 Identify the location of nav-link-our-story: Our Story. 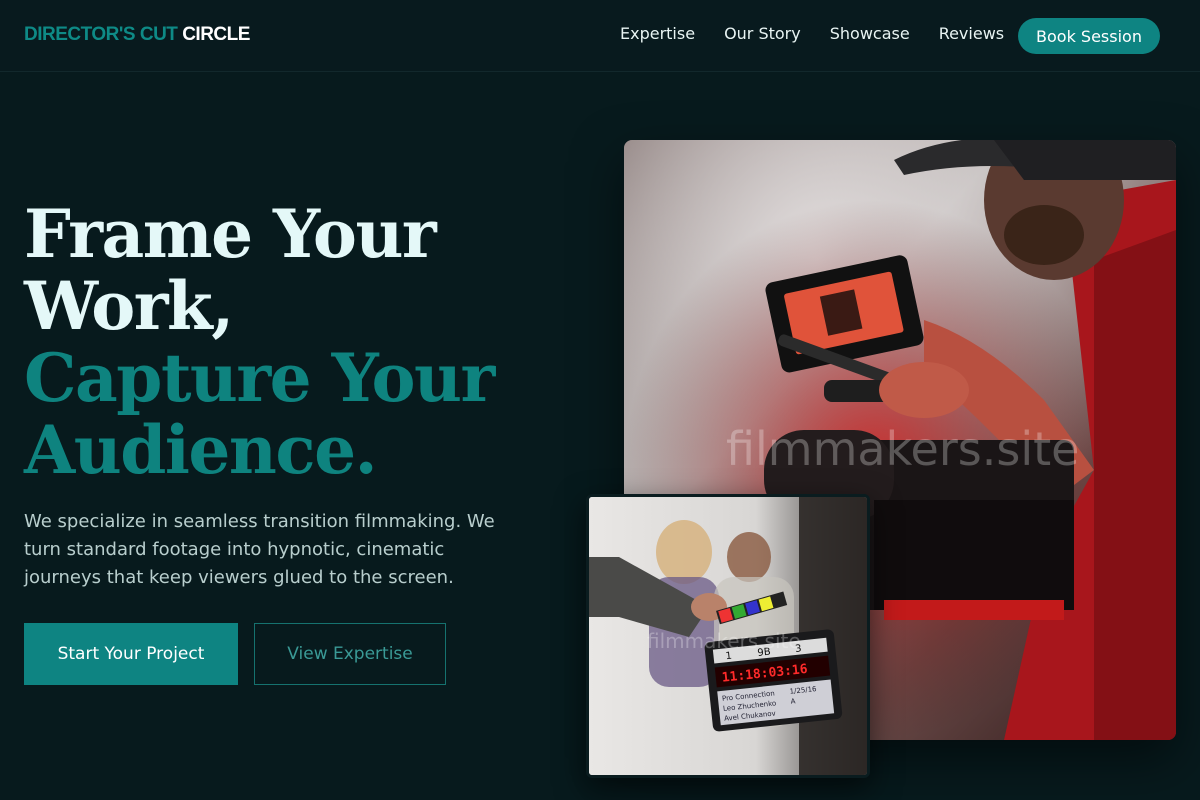
(762, 33).